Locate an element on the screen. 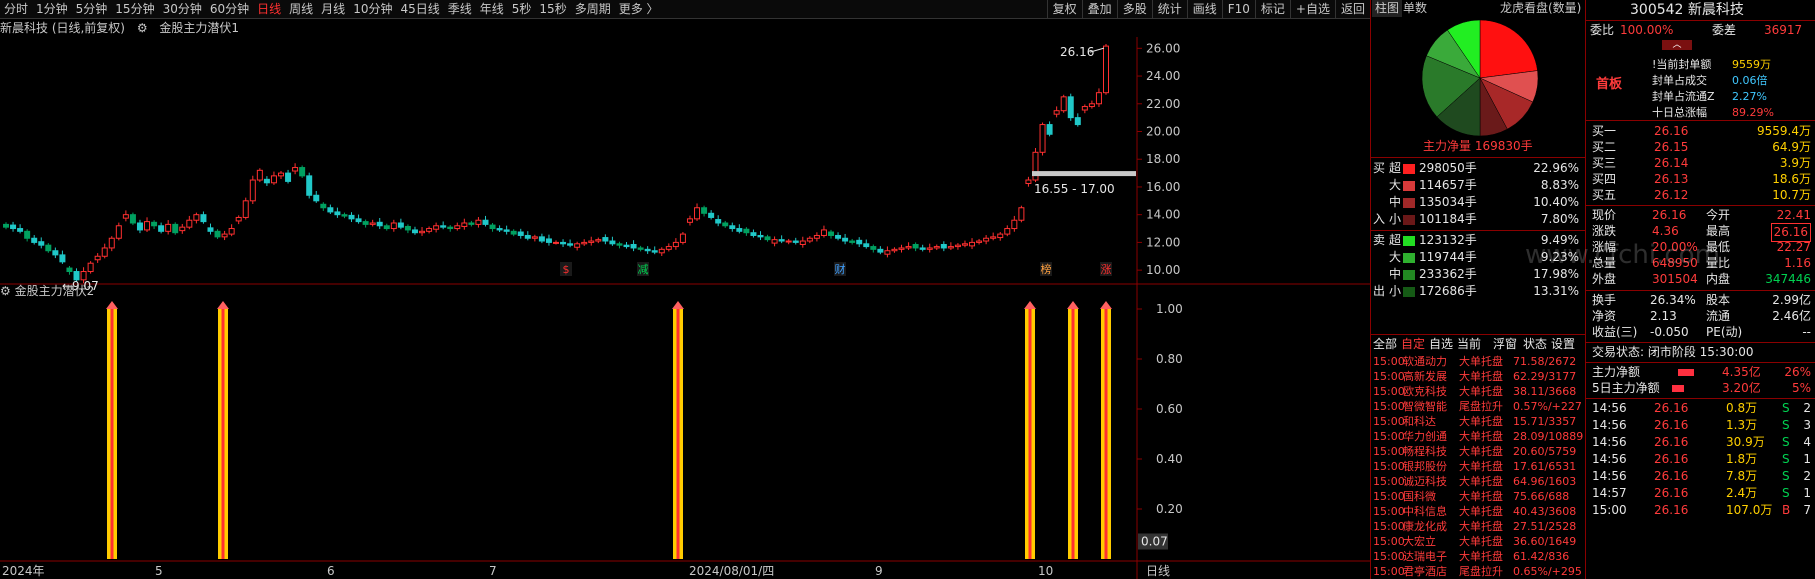 This screenshot has width=1815, height=579. sub-y-tick: 0.20 is located at coordinates (1169, 509).